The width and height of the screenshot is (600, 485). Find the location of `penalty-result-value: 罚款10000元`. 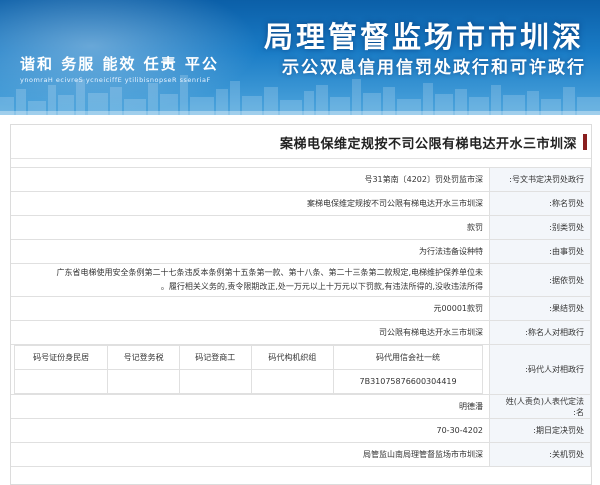

penalty-result-value: 罚款10000元 is located at coordinates (250, 308).